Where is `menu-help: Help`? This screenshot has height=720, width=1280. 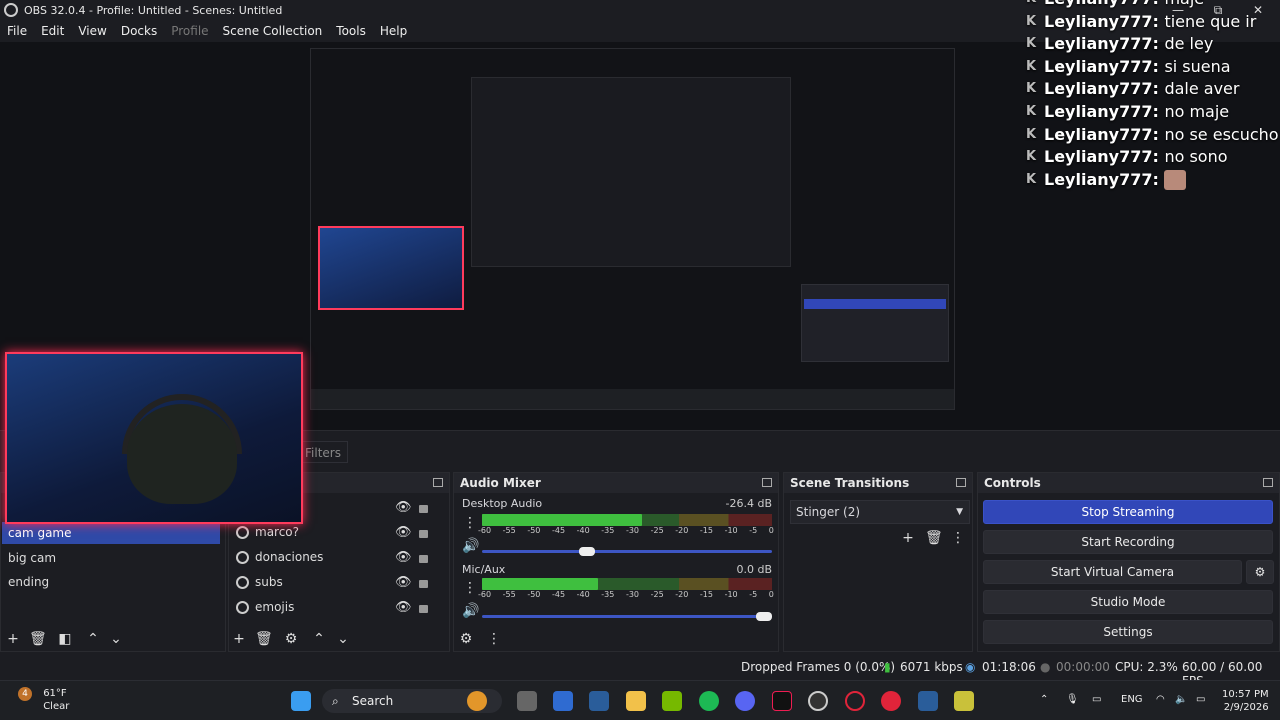
menu-help: Help is located at coordinates (393, 31).